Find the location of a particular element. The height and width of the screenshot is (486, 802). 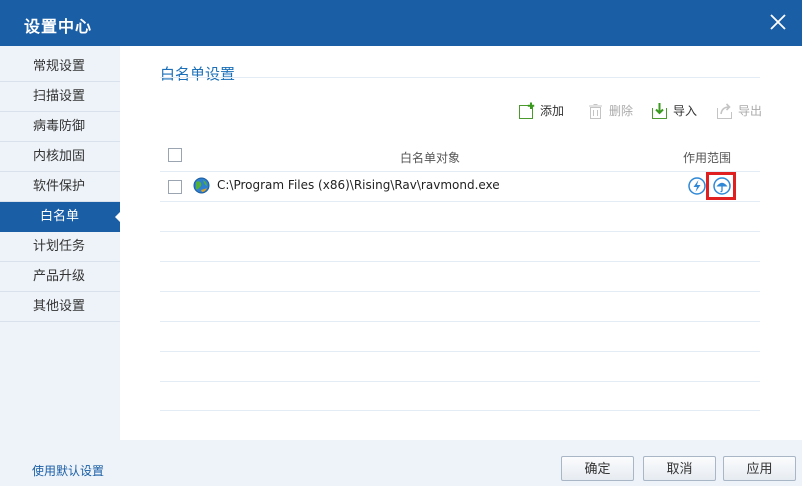

sidebar-item-general: 常规设置 is located at coordinates (60, 67).